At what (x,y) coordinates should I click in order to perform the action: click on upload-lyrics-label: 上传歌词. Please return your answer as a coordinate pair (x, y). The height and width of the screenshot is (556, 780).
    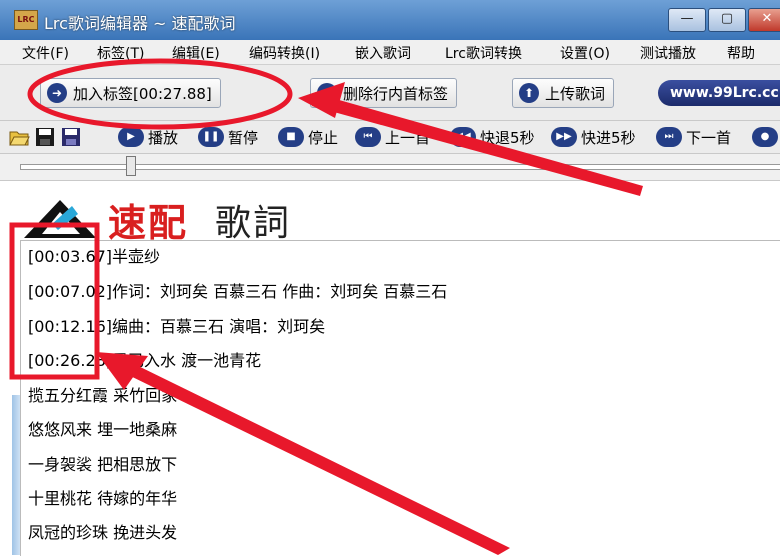
    Looking at the image, I should click on (575, 93).